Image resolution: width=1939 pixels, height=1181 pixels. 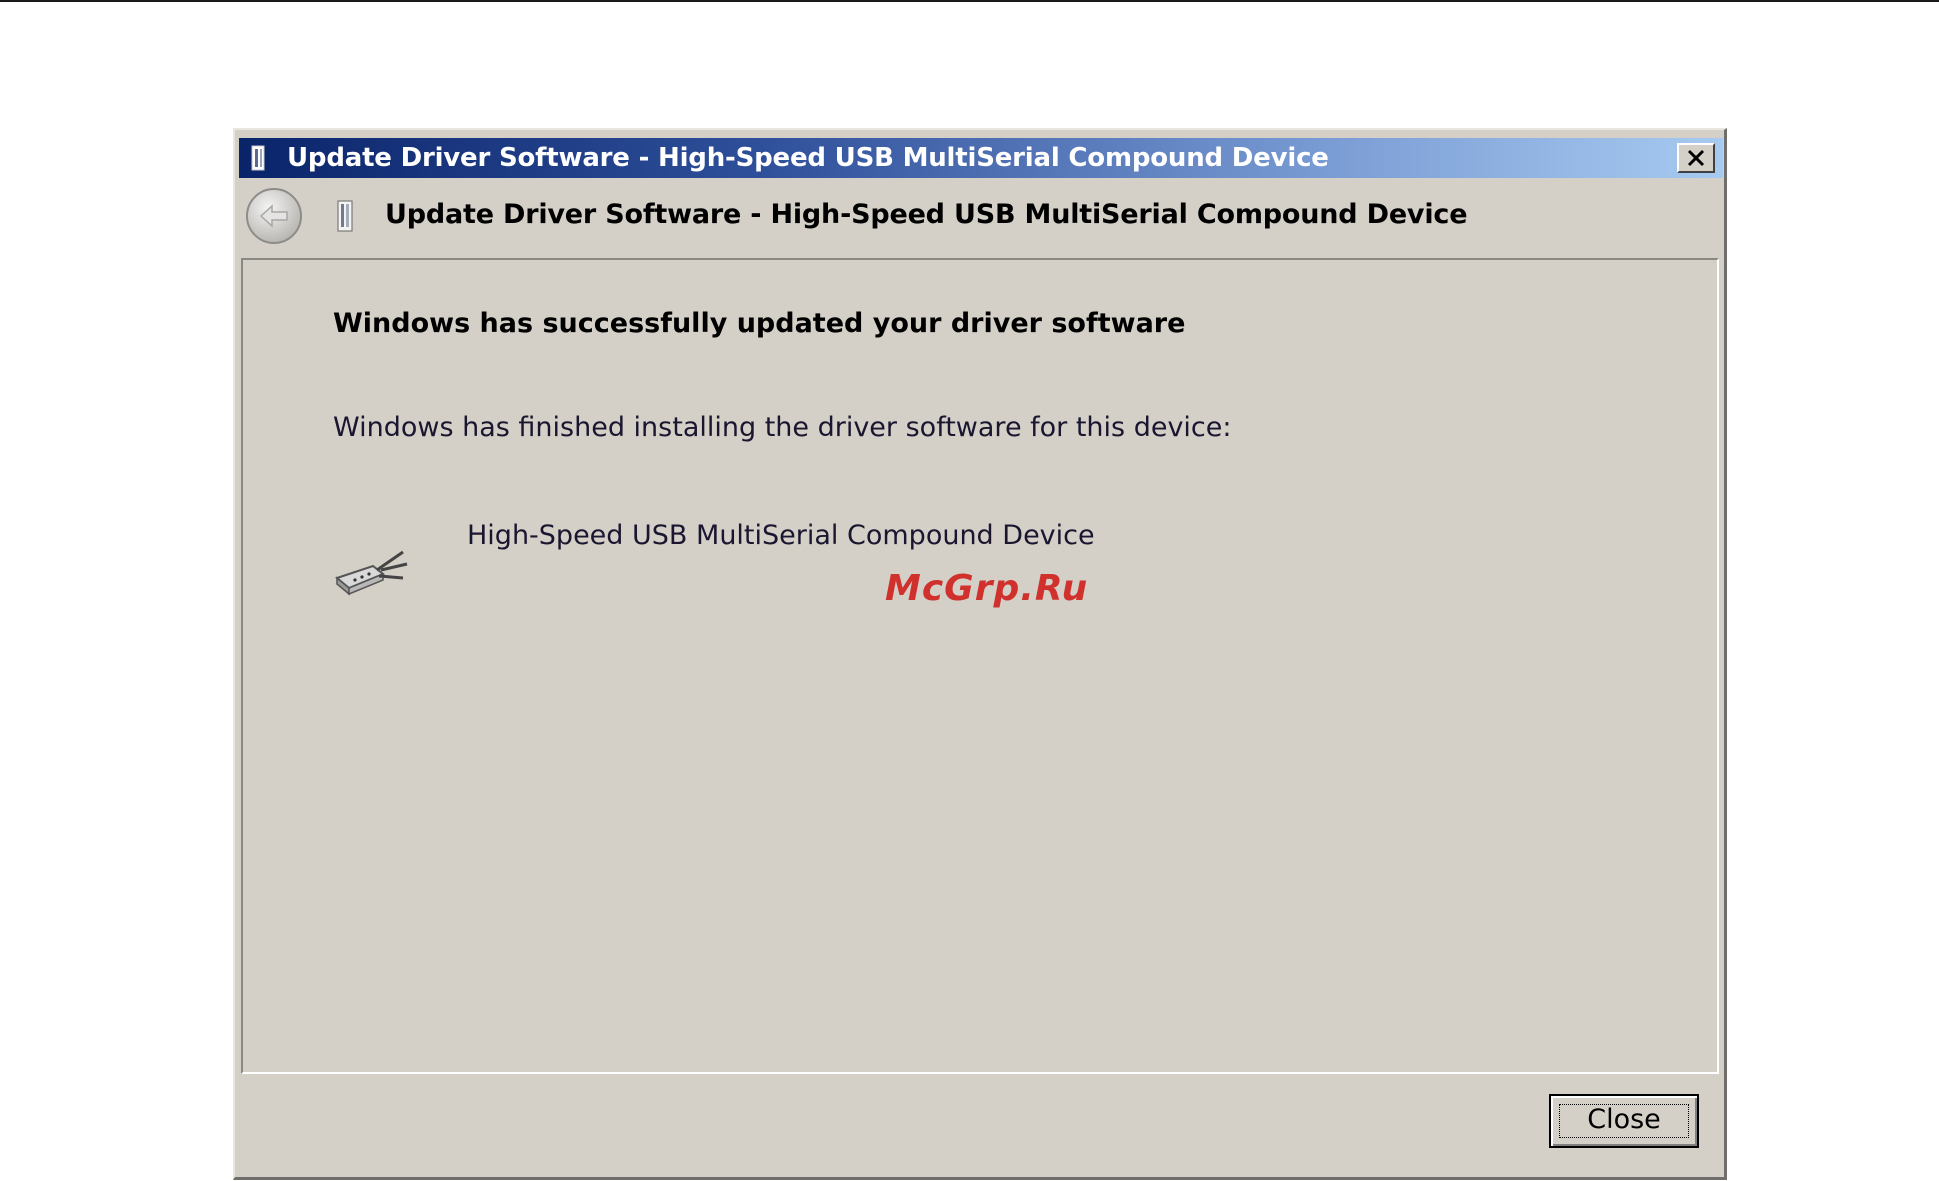 What do you see at coordinates (274, 216) in the screenshot?
I see `back-button` at bounding box center [274, 216].